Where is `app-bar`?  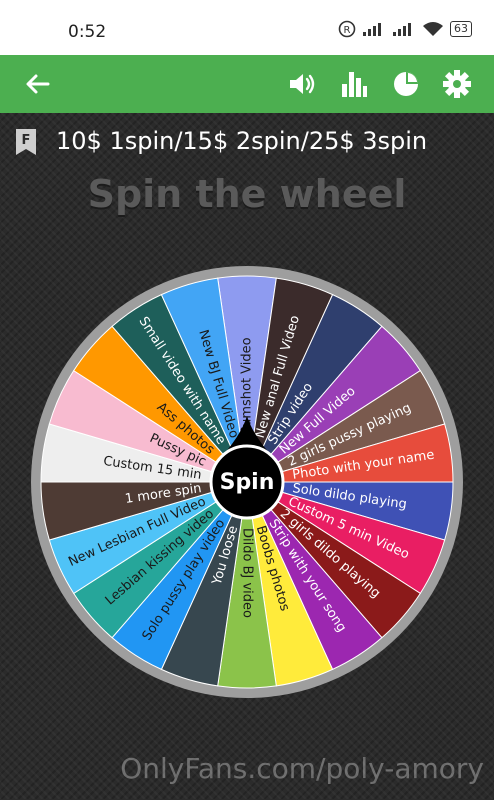
app-bar is located at coordinates (247, 84).